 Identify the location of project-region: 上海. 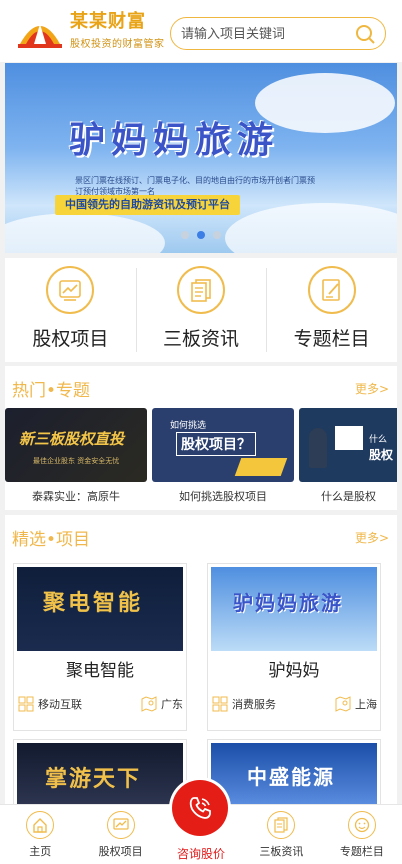
(356, 704).